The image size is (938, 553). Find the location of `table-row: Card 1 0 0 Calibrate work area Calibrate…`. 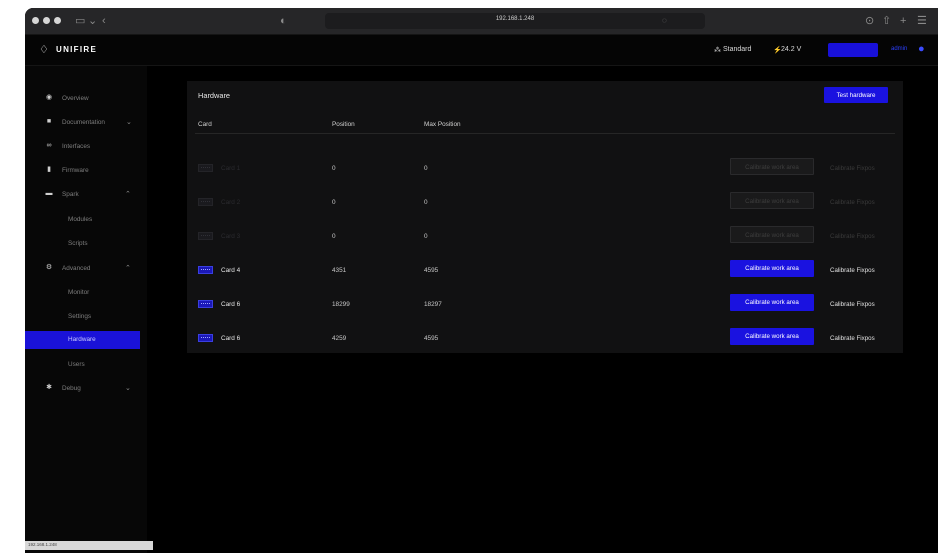

table-row: Card 1 0 0 Calibrate work area Calibrate… is located at coordinates (545, 174).